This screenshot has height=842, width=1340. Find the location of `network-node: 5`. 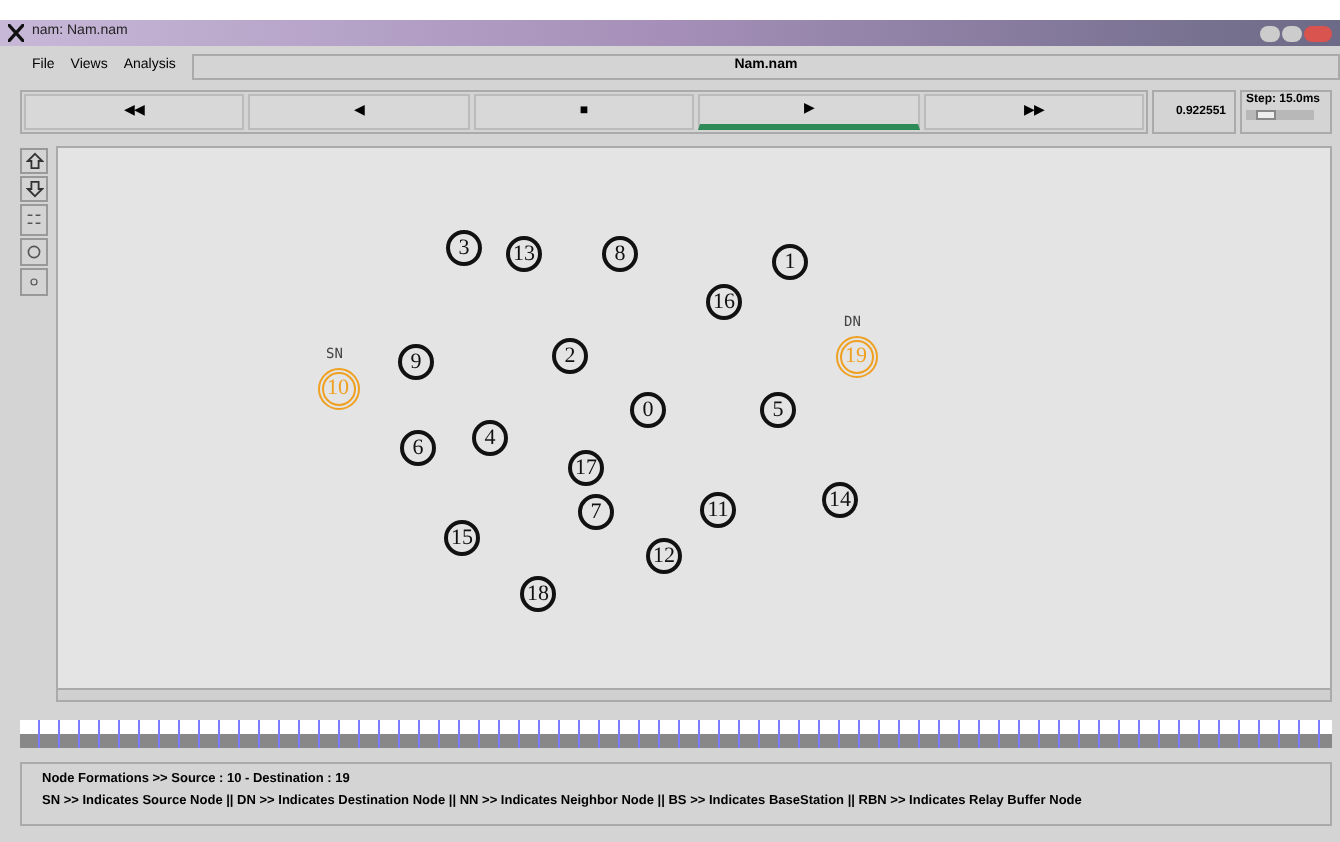

network-node: 5 is located at coordinates (778, 410).